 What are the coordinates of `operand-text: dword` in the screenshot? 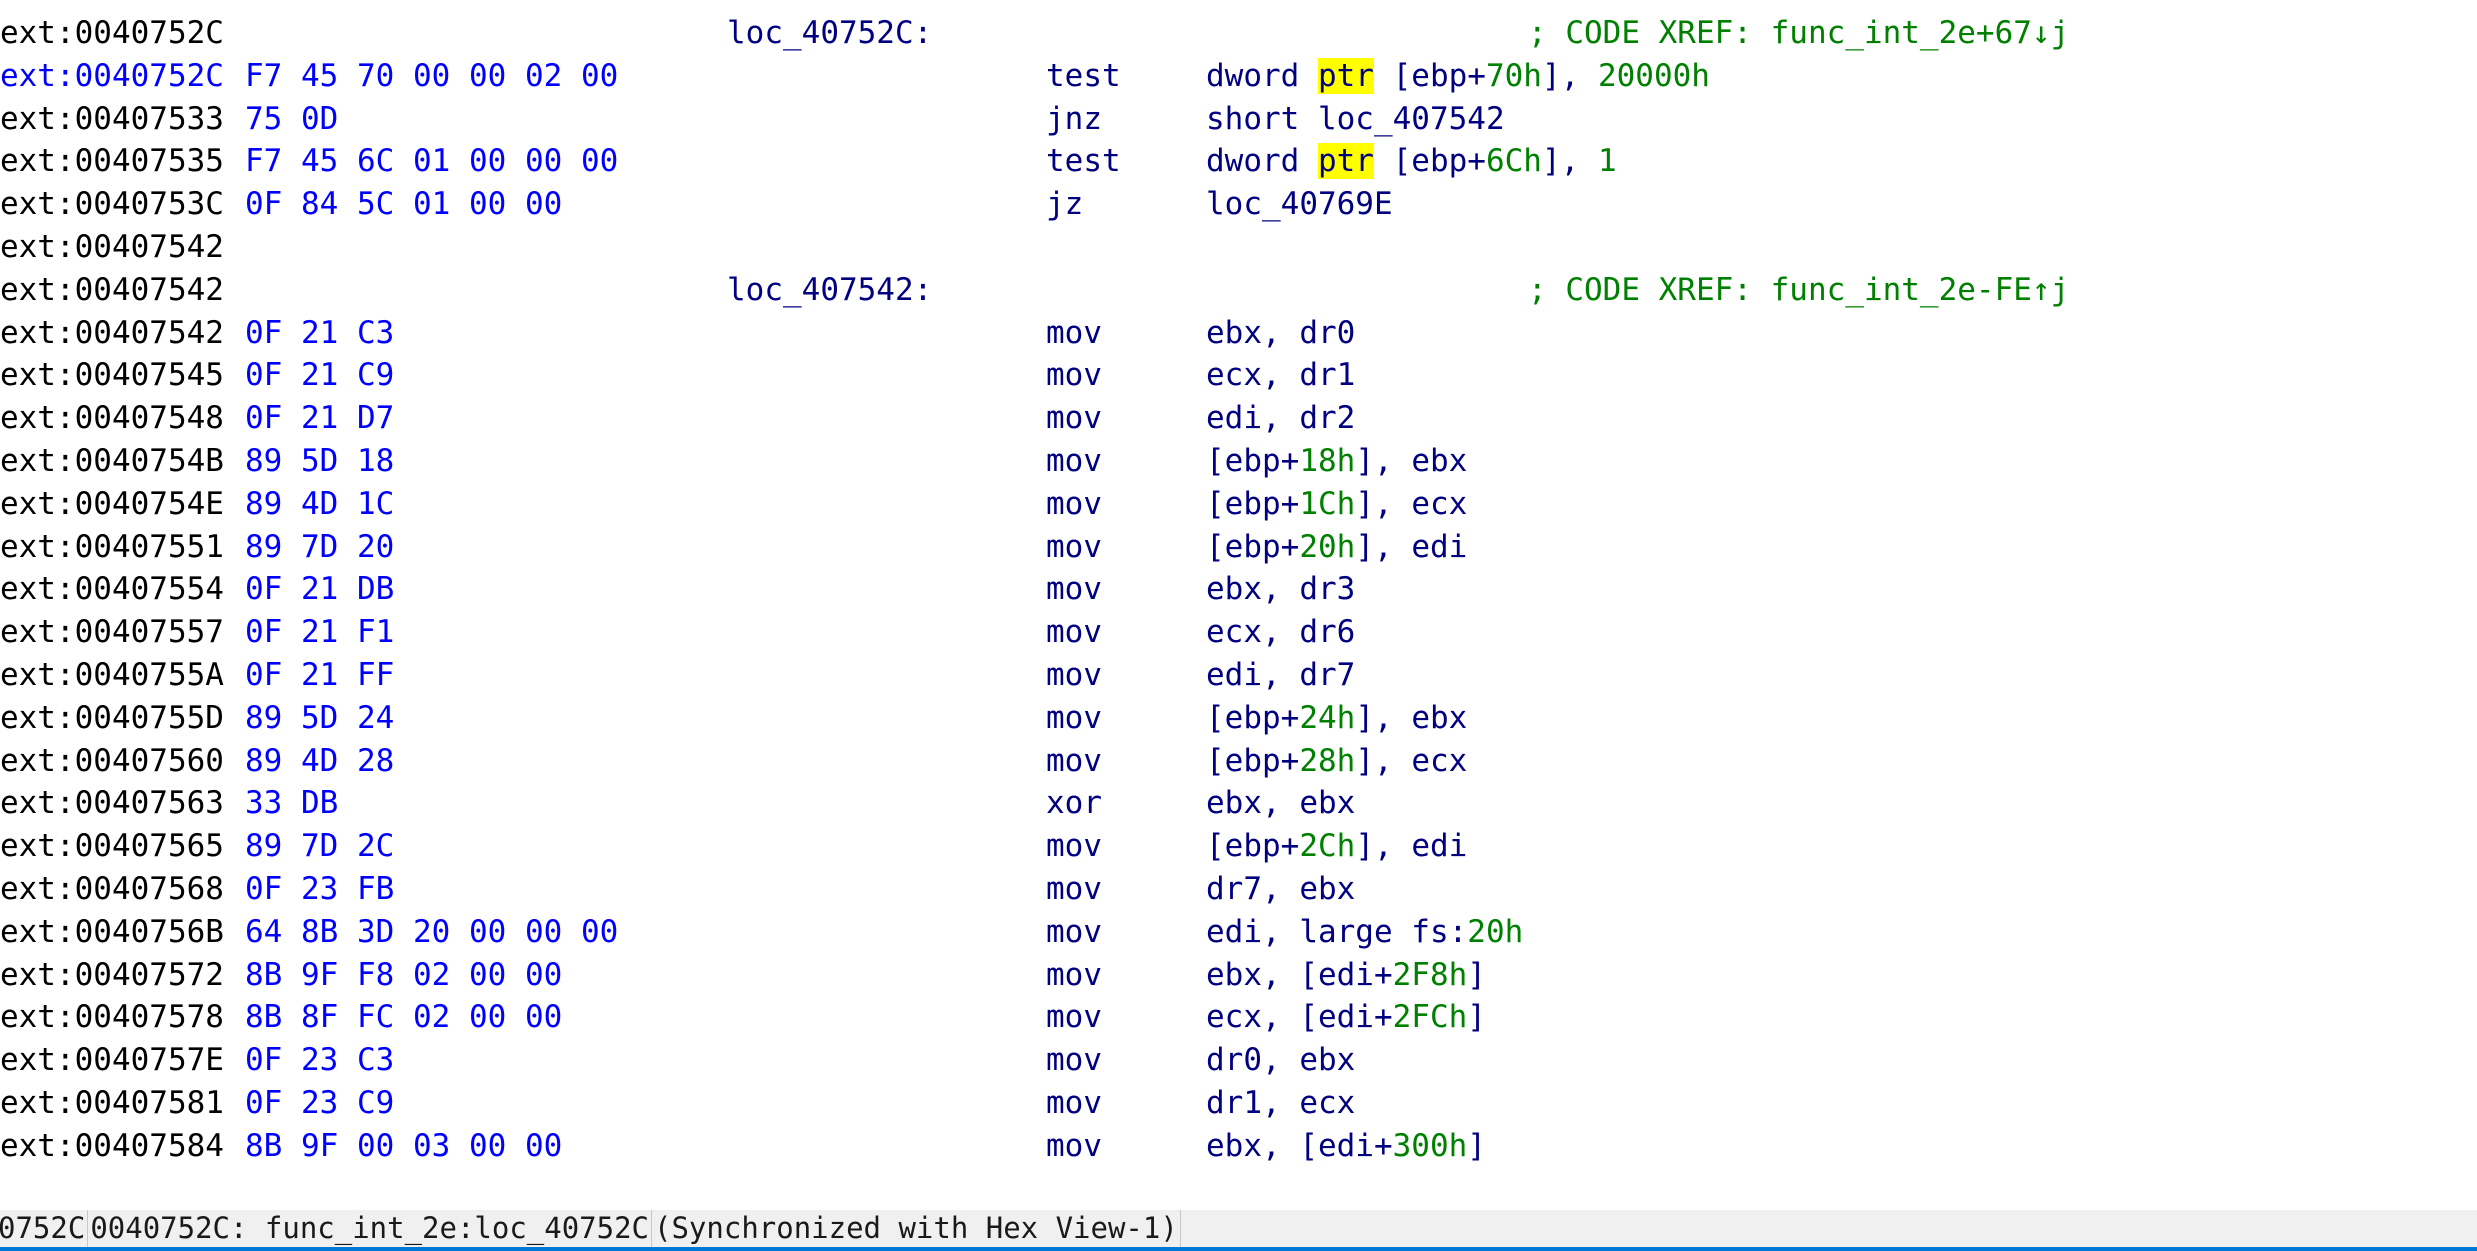 It's located at (1262, 76).